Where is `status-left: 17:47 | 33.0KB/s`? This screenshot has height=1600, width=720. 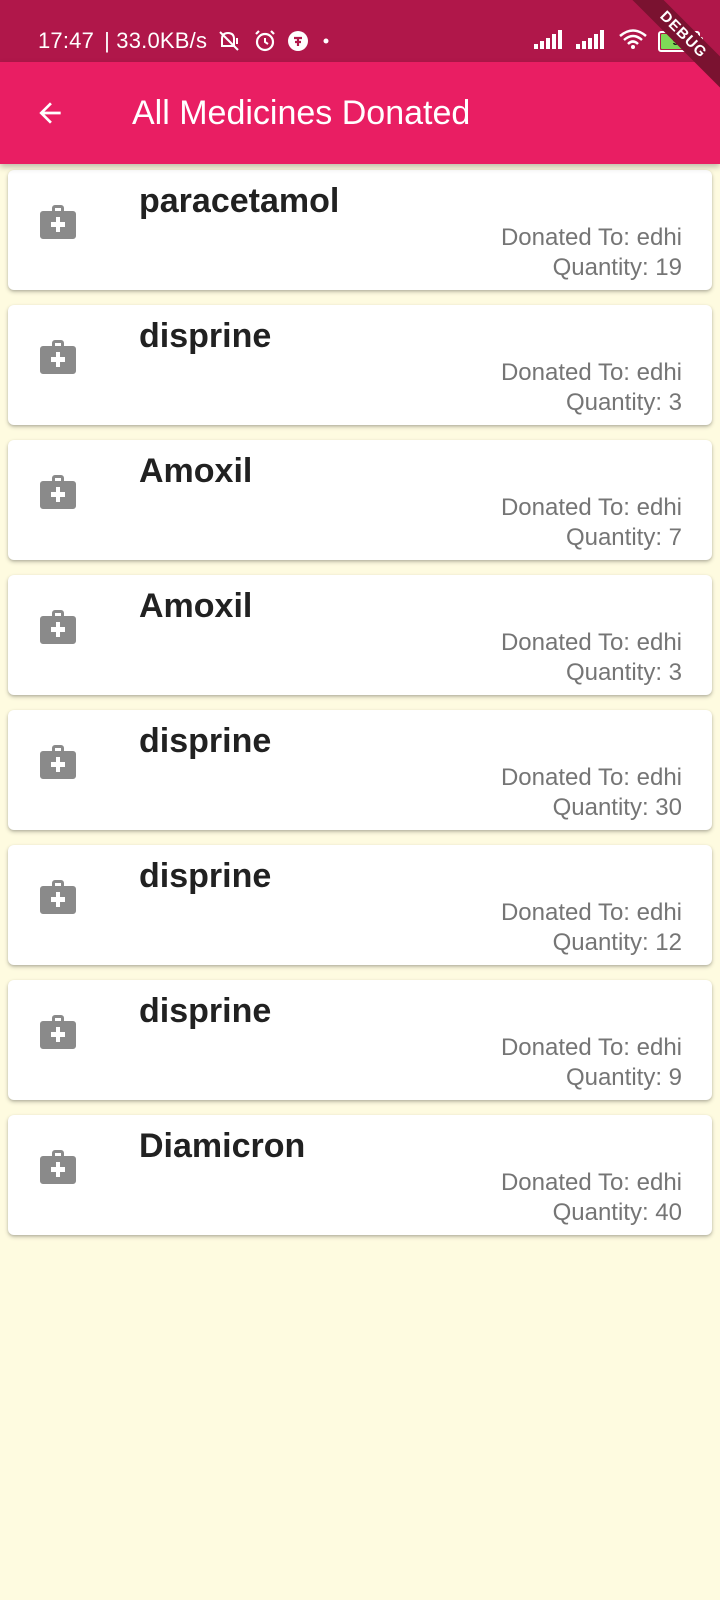 status-left: 17:47 | 33.0KB/s is located at coordinates (185, 41).